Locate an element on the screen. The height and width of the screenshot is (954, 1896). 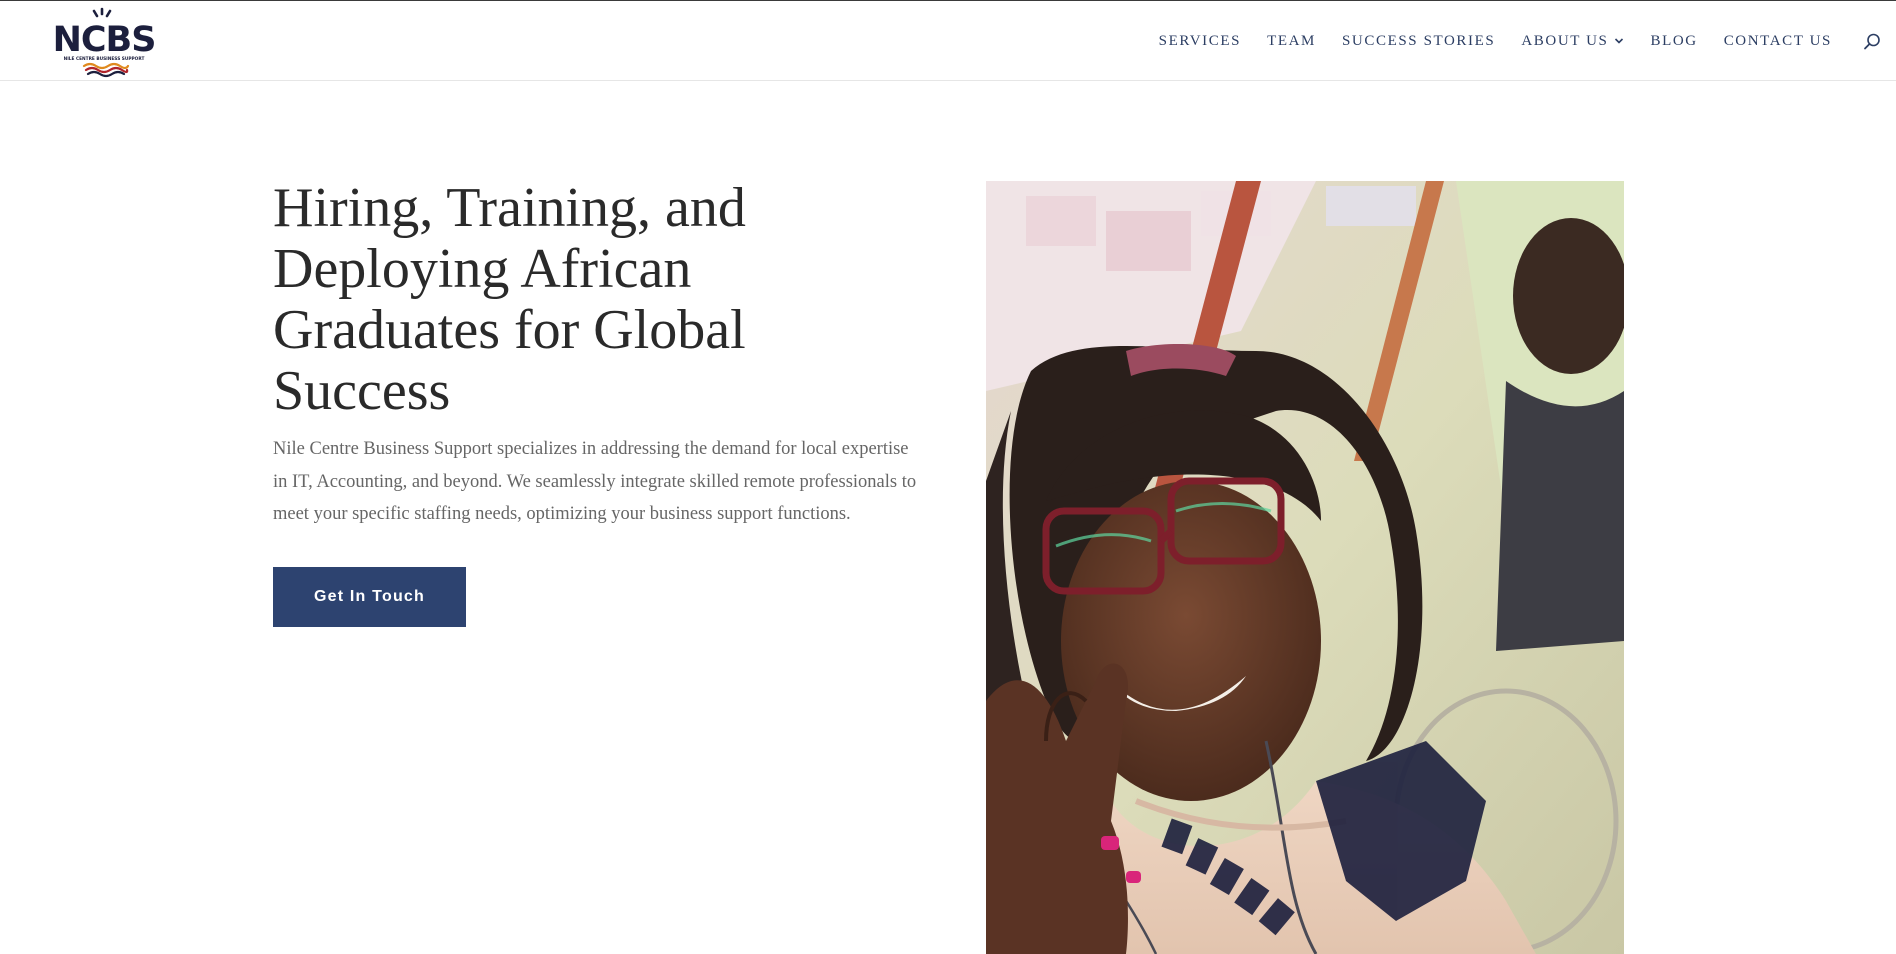
svg-text: NCBS is located at coordinates (104, 40).